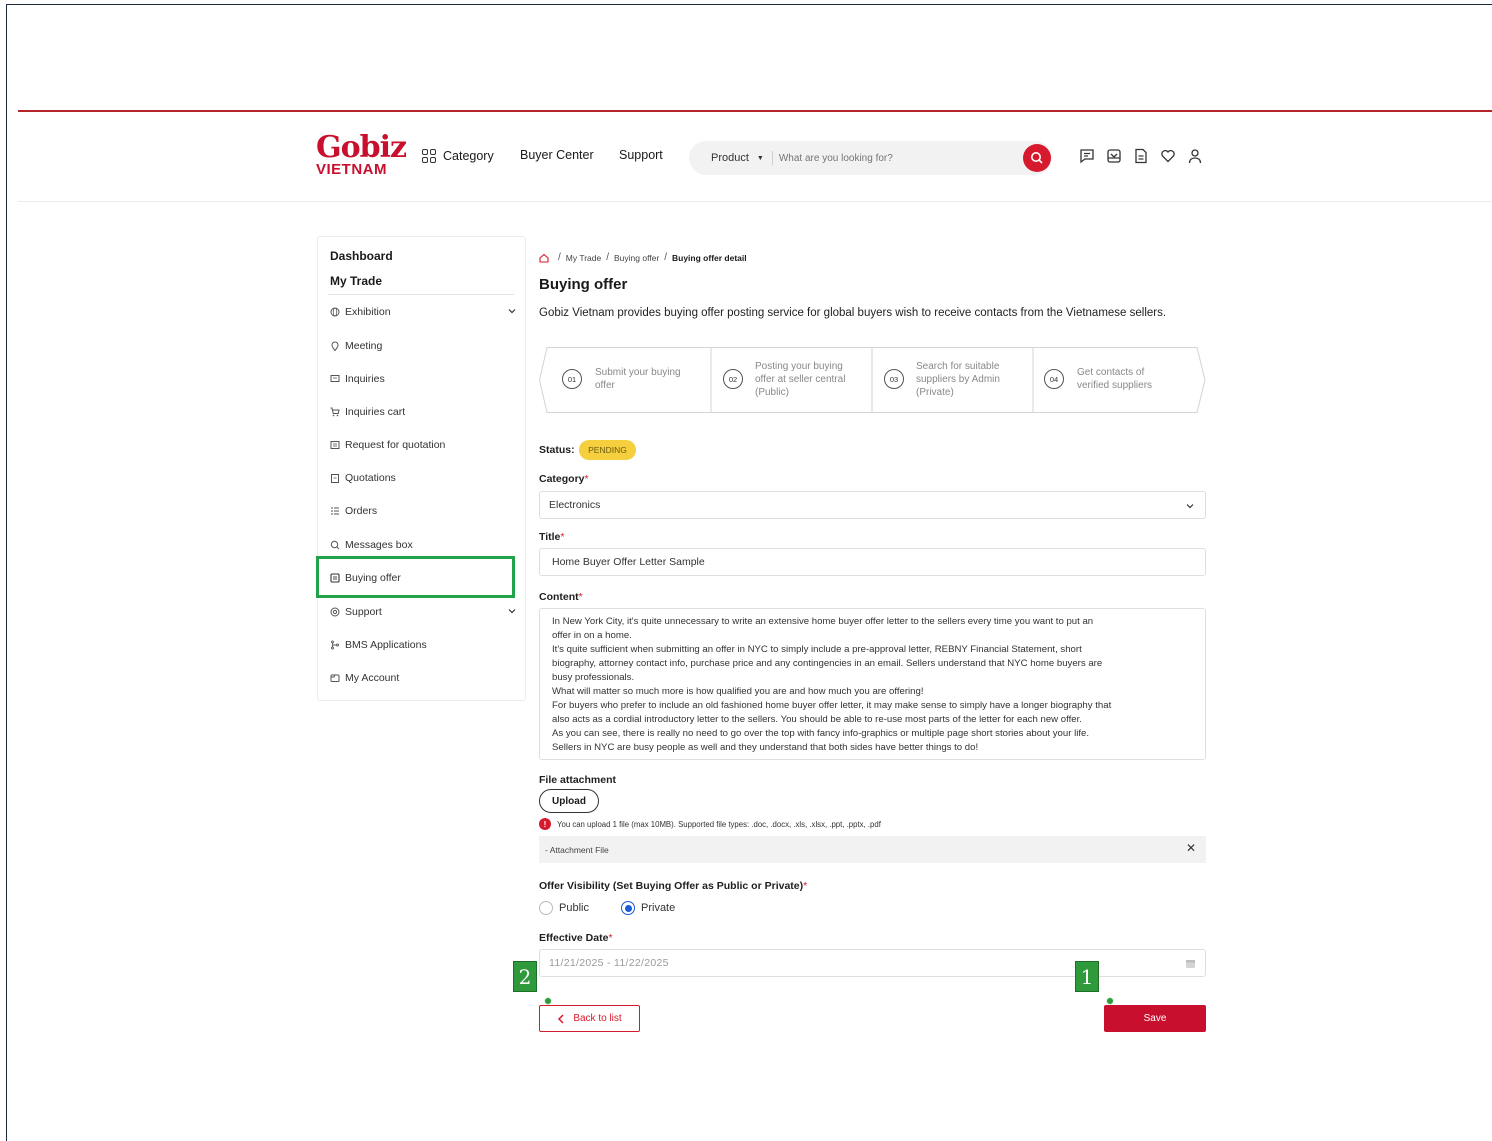 The width and height of the screenshot is (1492, 1141). I want to click on search-separator, so click(772, 158).